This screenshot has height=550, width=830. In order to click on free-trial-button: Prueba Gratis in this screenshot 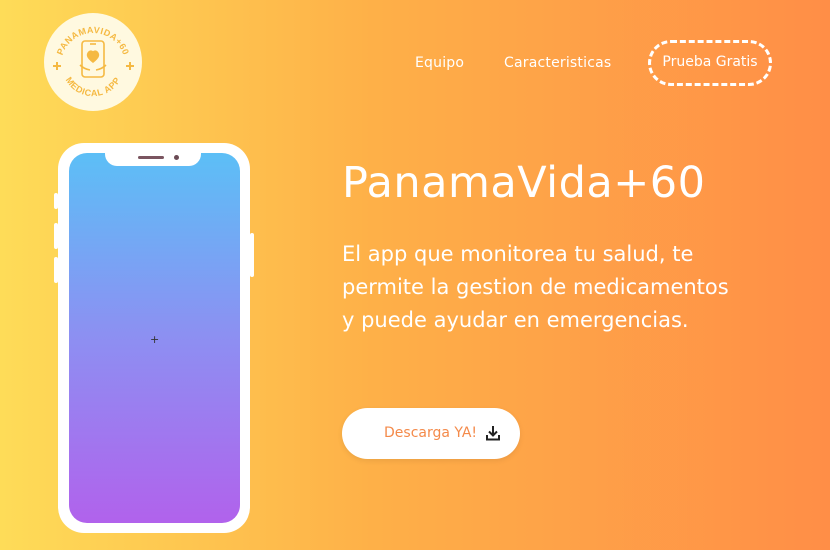, I will do `click(710, 63)`.